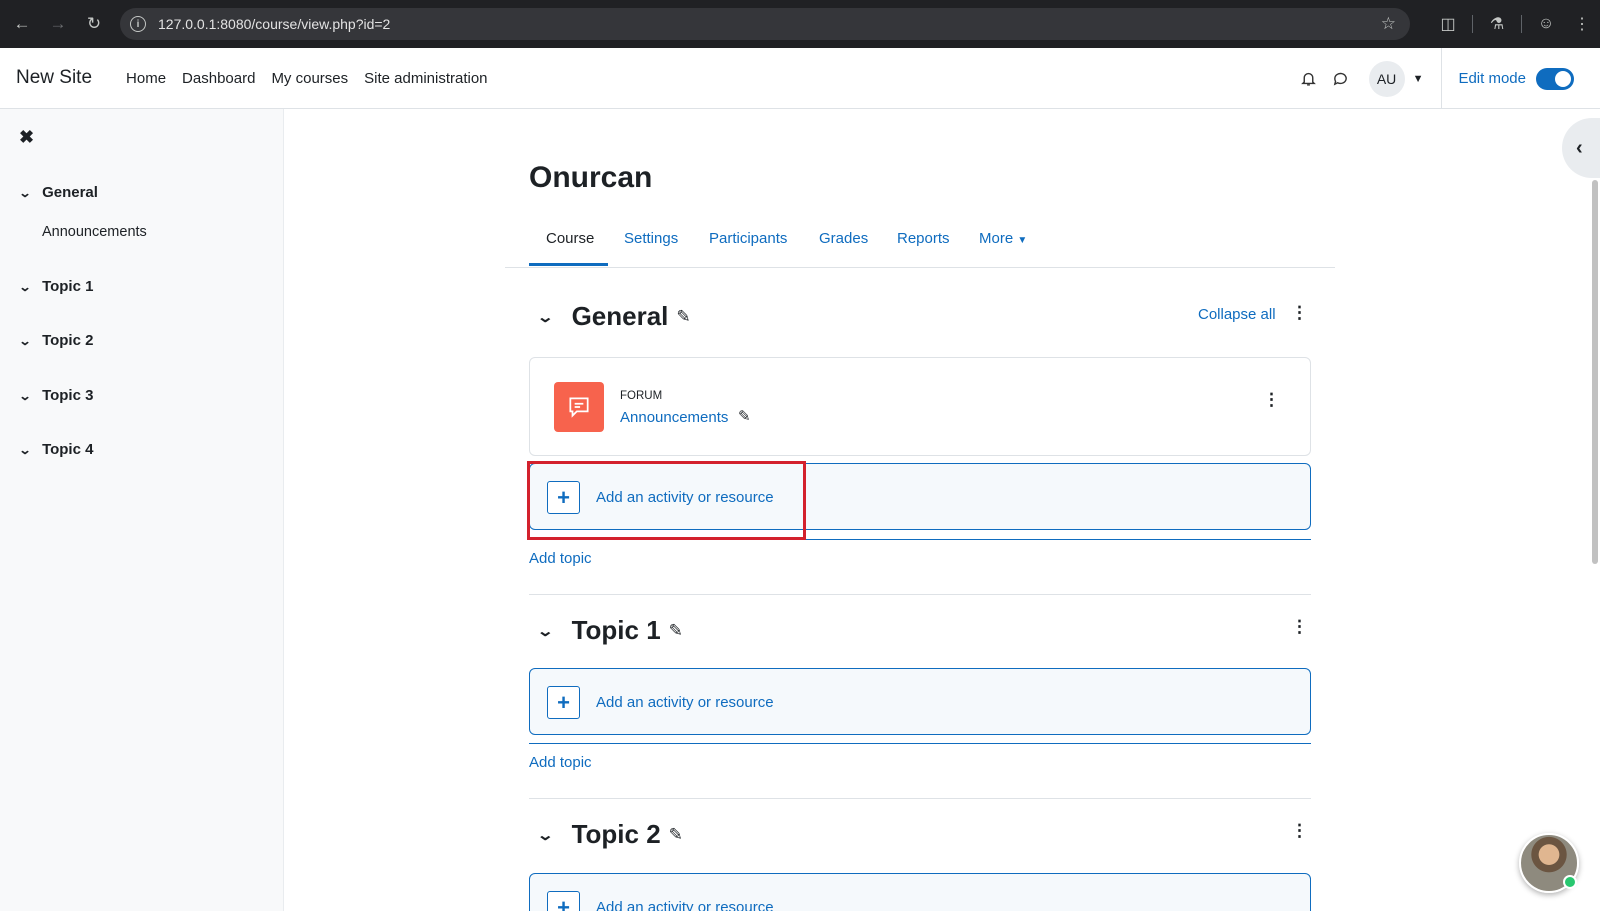 The width and height of the screenshot is (1600, 911). What do you see at coordinates (70, 192) in the screenshot?
I see `drawer-section-label: General` at bounding box center [70, 192].